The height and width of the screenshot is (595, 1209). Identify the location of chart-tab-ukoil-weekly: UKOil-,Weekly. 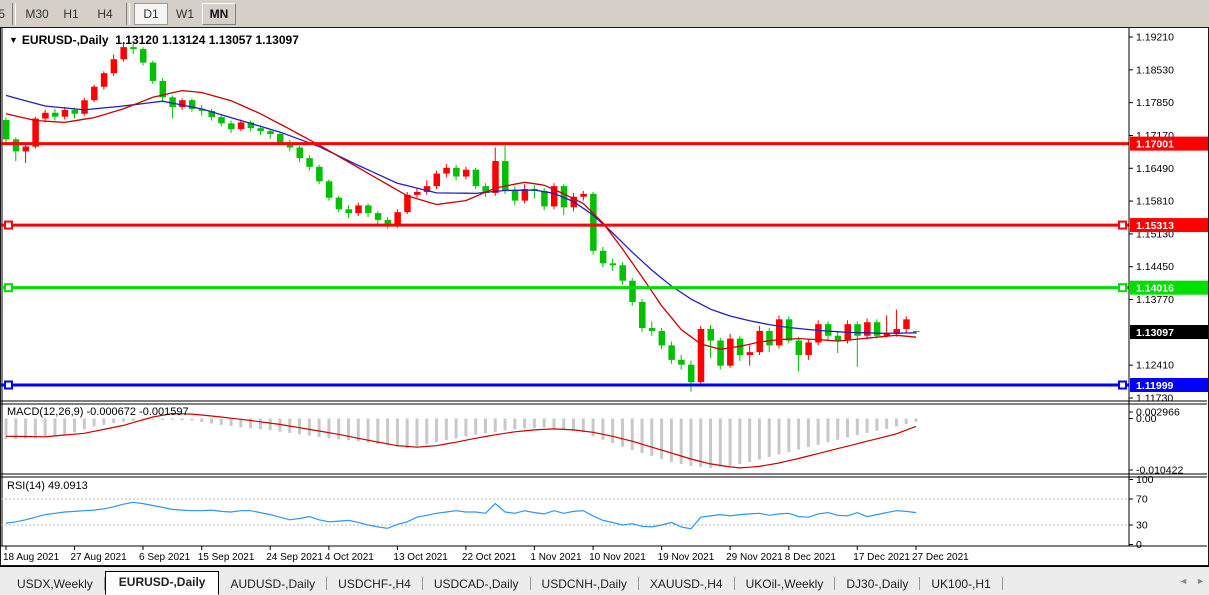
(785, 584).